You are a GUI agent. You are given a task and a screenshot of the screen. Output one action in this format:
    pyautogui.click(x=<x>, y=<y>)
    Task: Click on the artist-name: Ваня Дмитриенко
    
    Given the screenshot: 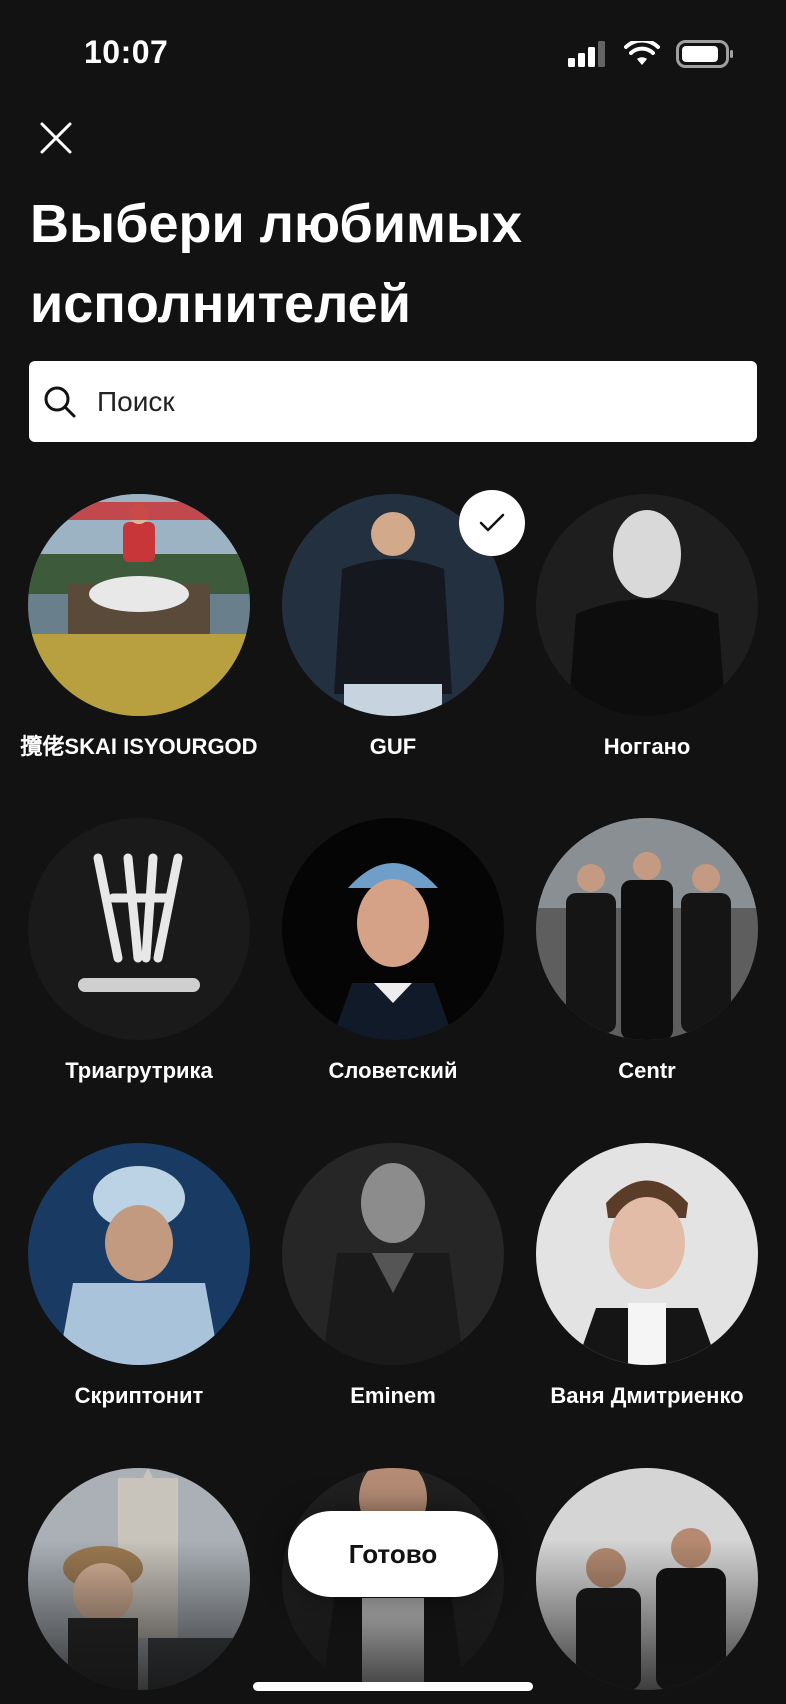 What is the action you would take?
    pyautogui.click(x=647, y=1395)
    